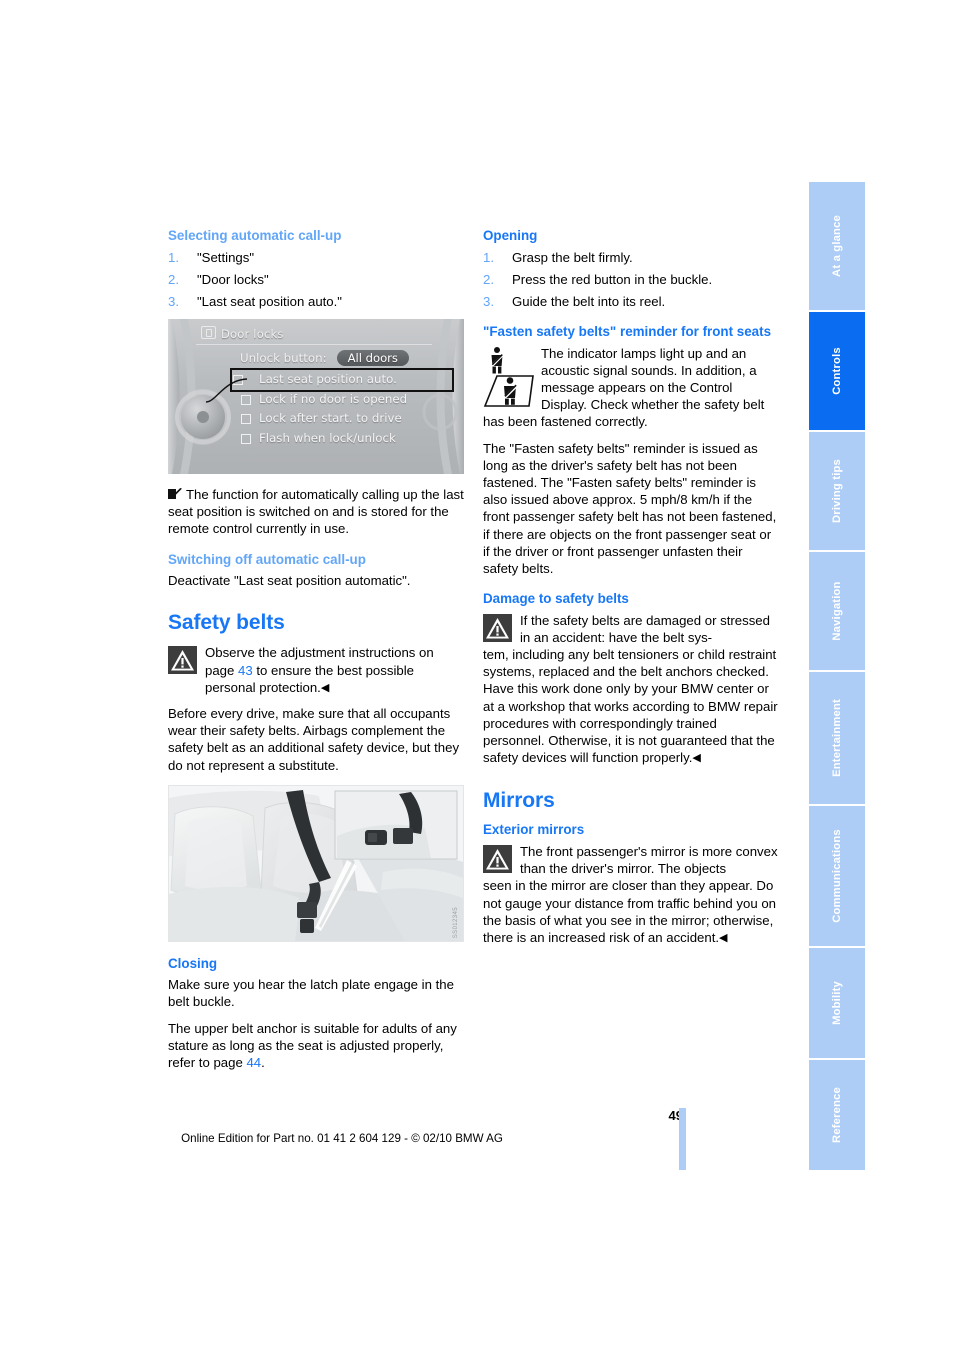 The width and height of the screenshot is (954, 1350). What do you see at coordinates (328, 379) in the screenshot?
I see `option-label: Last seat position auto.` at bounding box center [328, 379].